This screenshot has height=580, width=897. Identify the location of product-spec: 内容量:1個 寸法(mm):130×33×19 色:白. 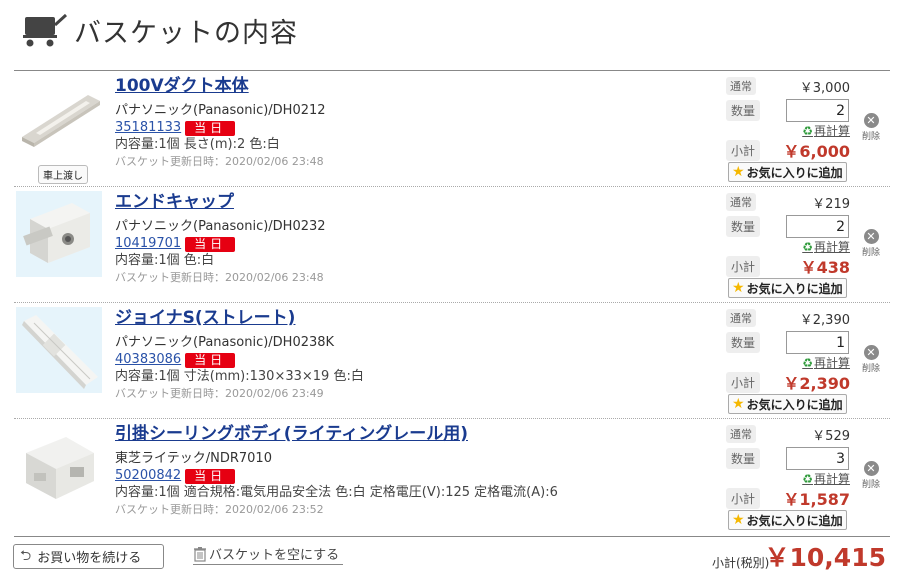
(239, 376).